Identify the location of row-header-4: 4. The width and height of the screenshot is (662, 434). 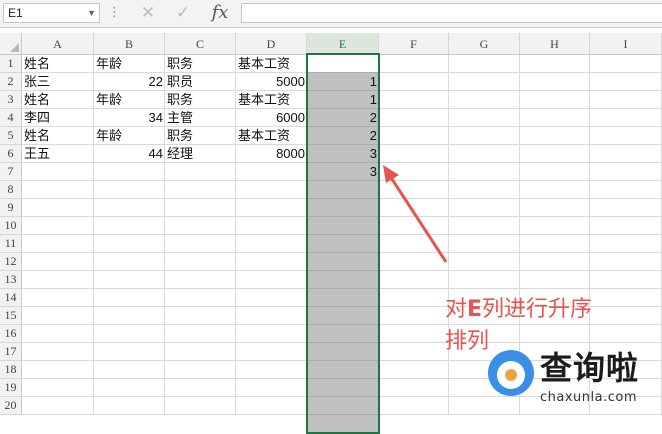
(11, 118).